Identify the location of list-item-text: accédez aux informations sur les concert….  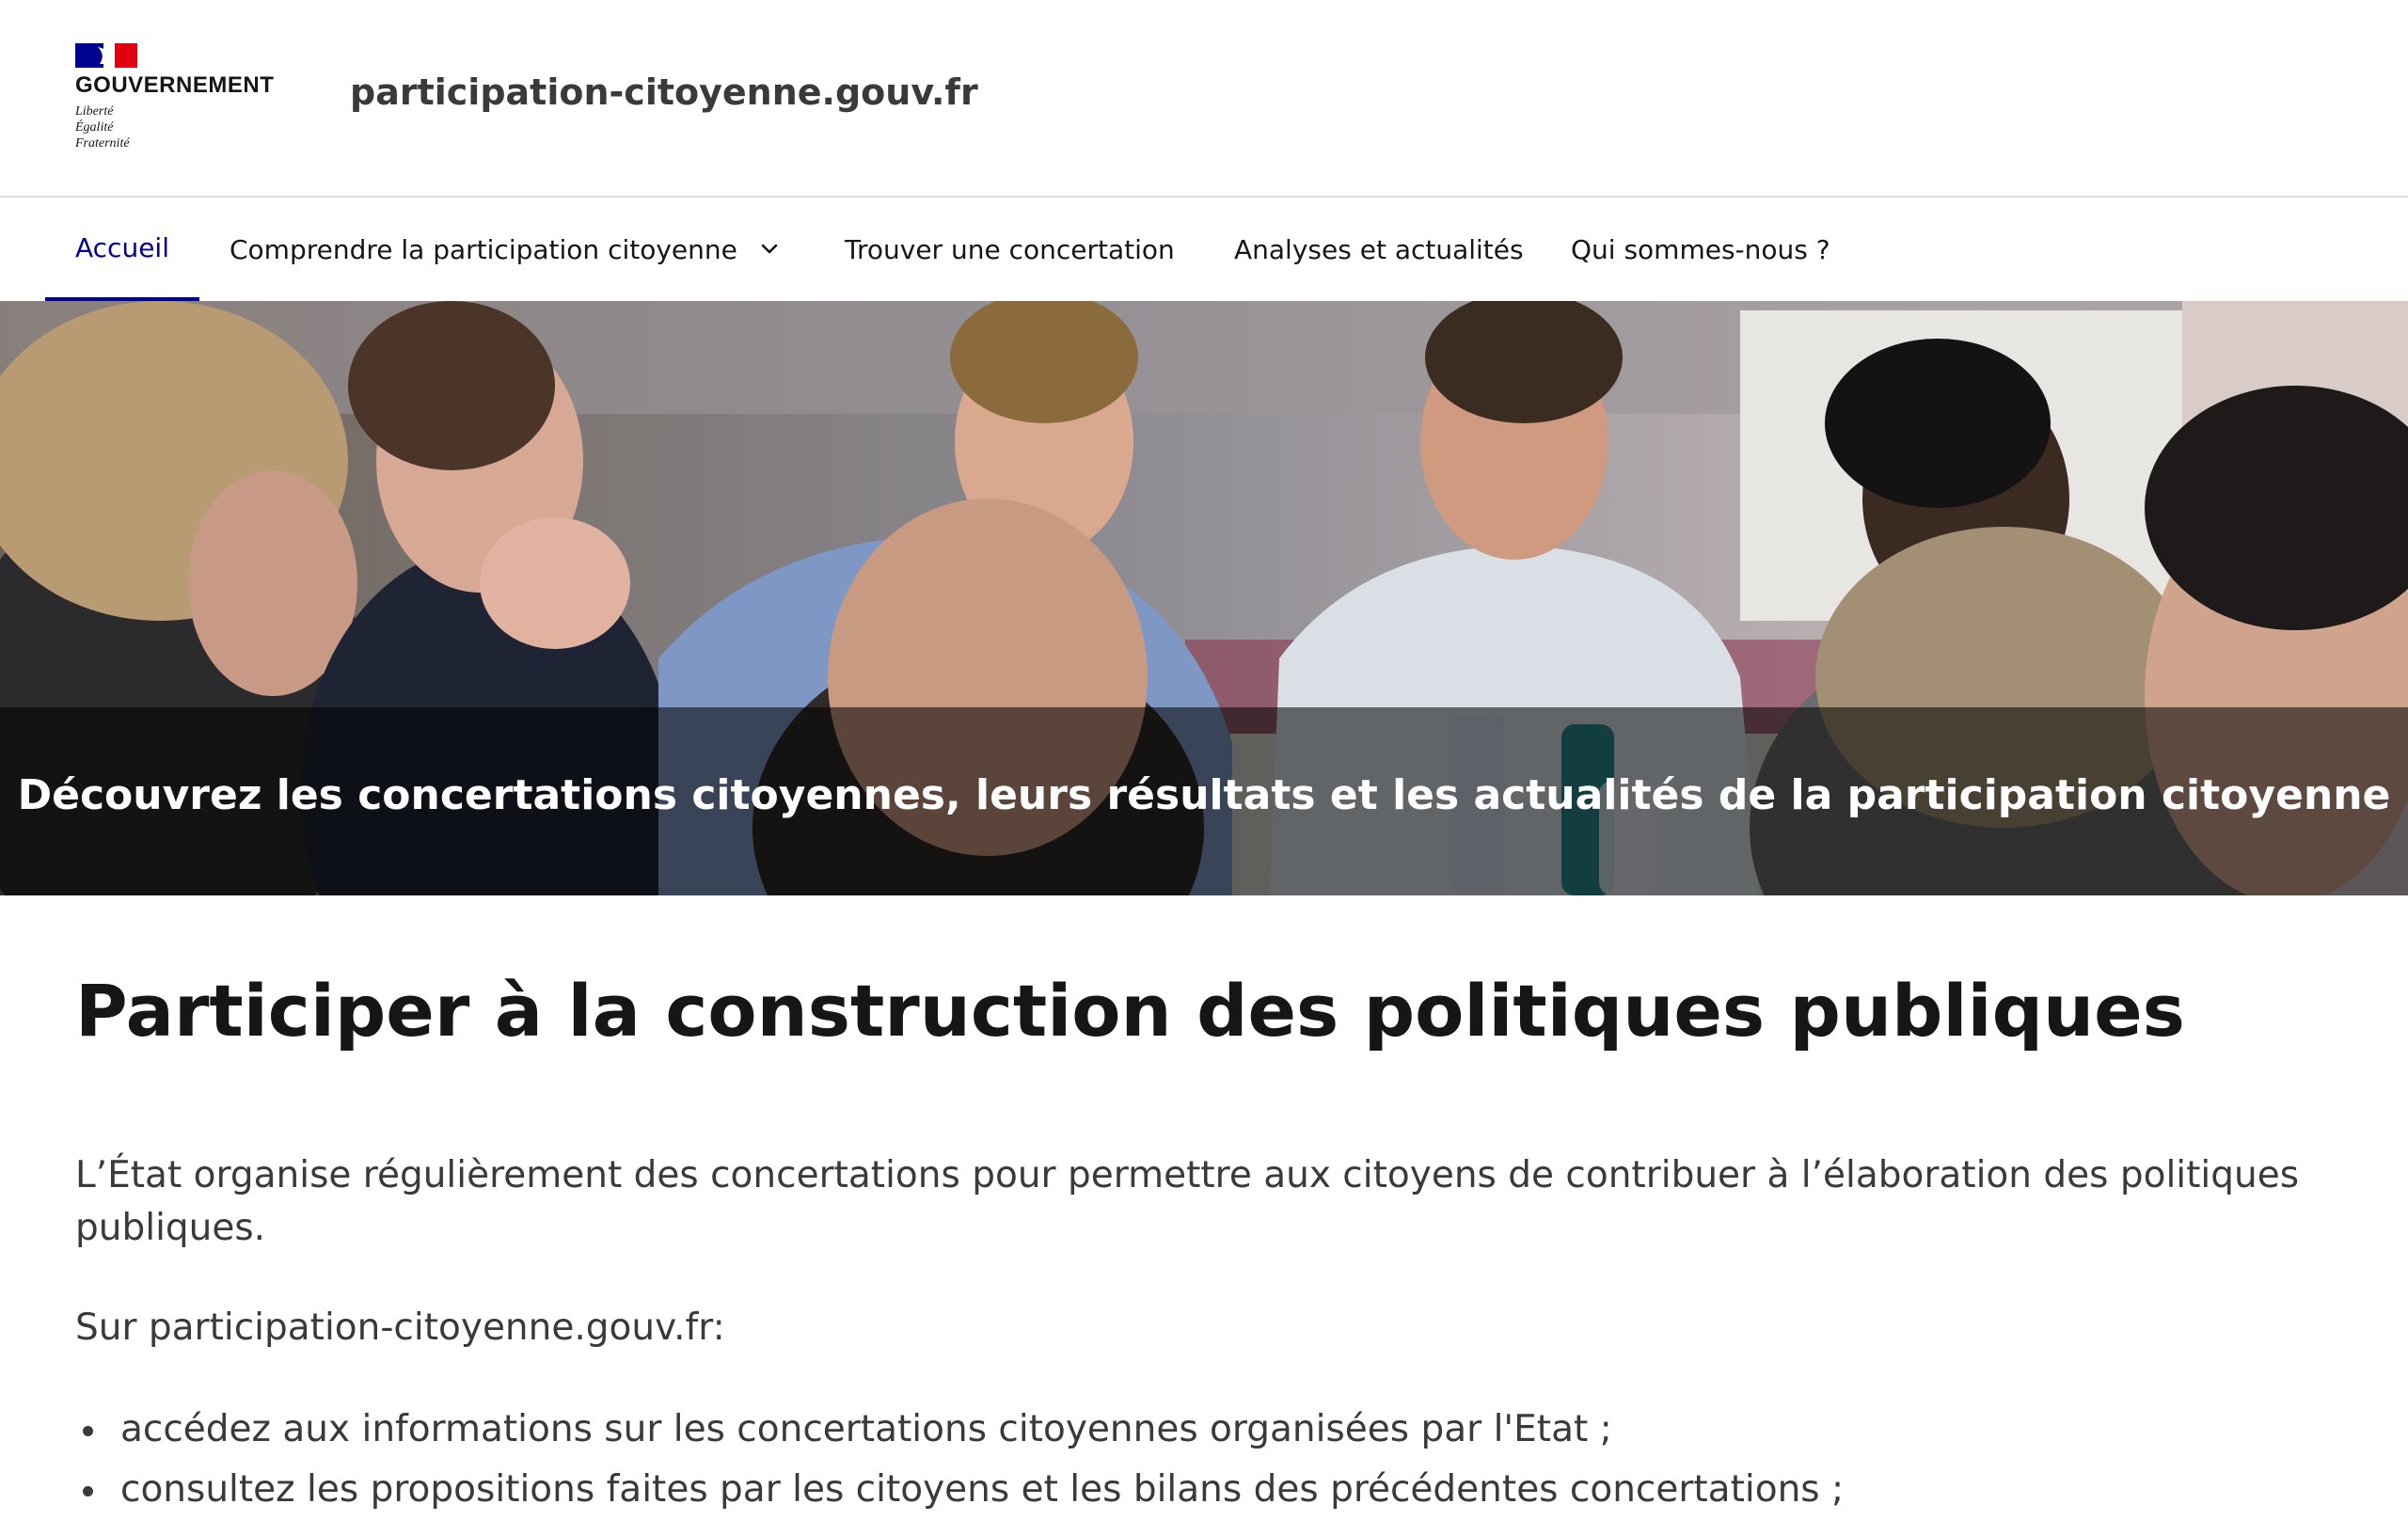
(866, 1429).